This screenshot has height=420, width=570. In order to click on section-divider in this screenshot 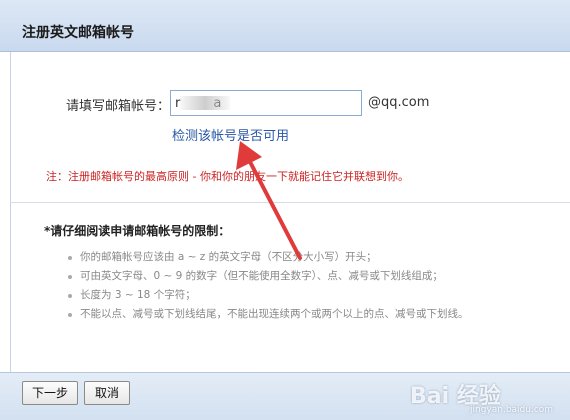, I will do `click(290, 202)`.